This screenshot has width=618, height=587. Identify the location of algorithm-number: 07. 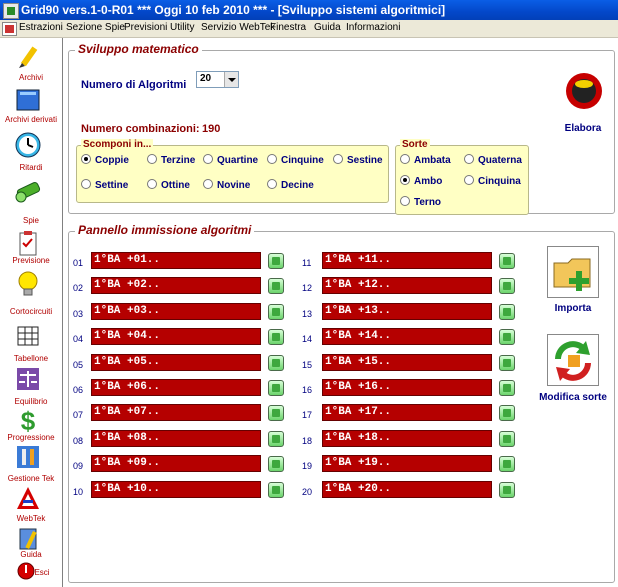
(78, 415).